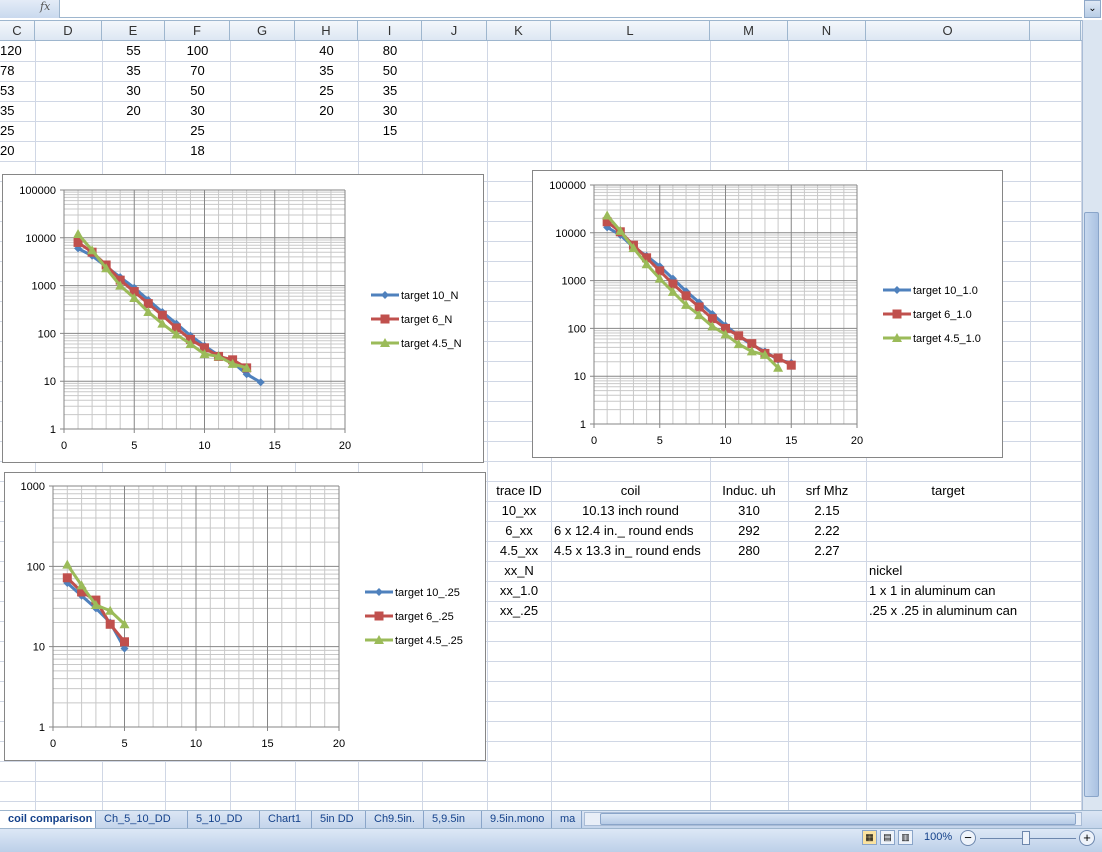  Describe the element at coordinates (519, 611) in the screenshot. I see `table-cell: xx_.25` at that location.